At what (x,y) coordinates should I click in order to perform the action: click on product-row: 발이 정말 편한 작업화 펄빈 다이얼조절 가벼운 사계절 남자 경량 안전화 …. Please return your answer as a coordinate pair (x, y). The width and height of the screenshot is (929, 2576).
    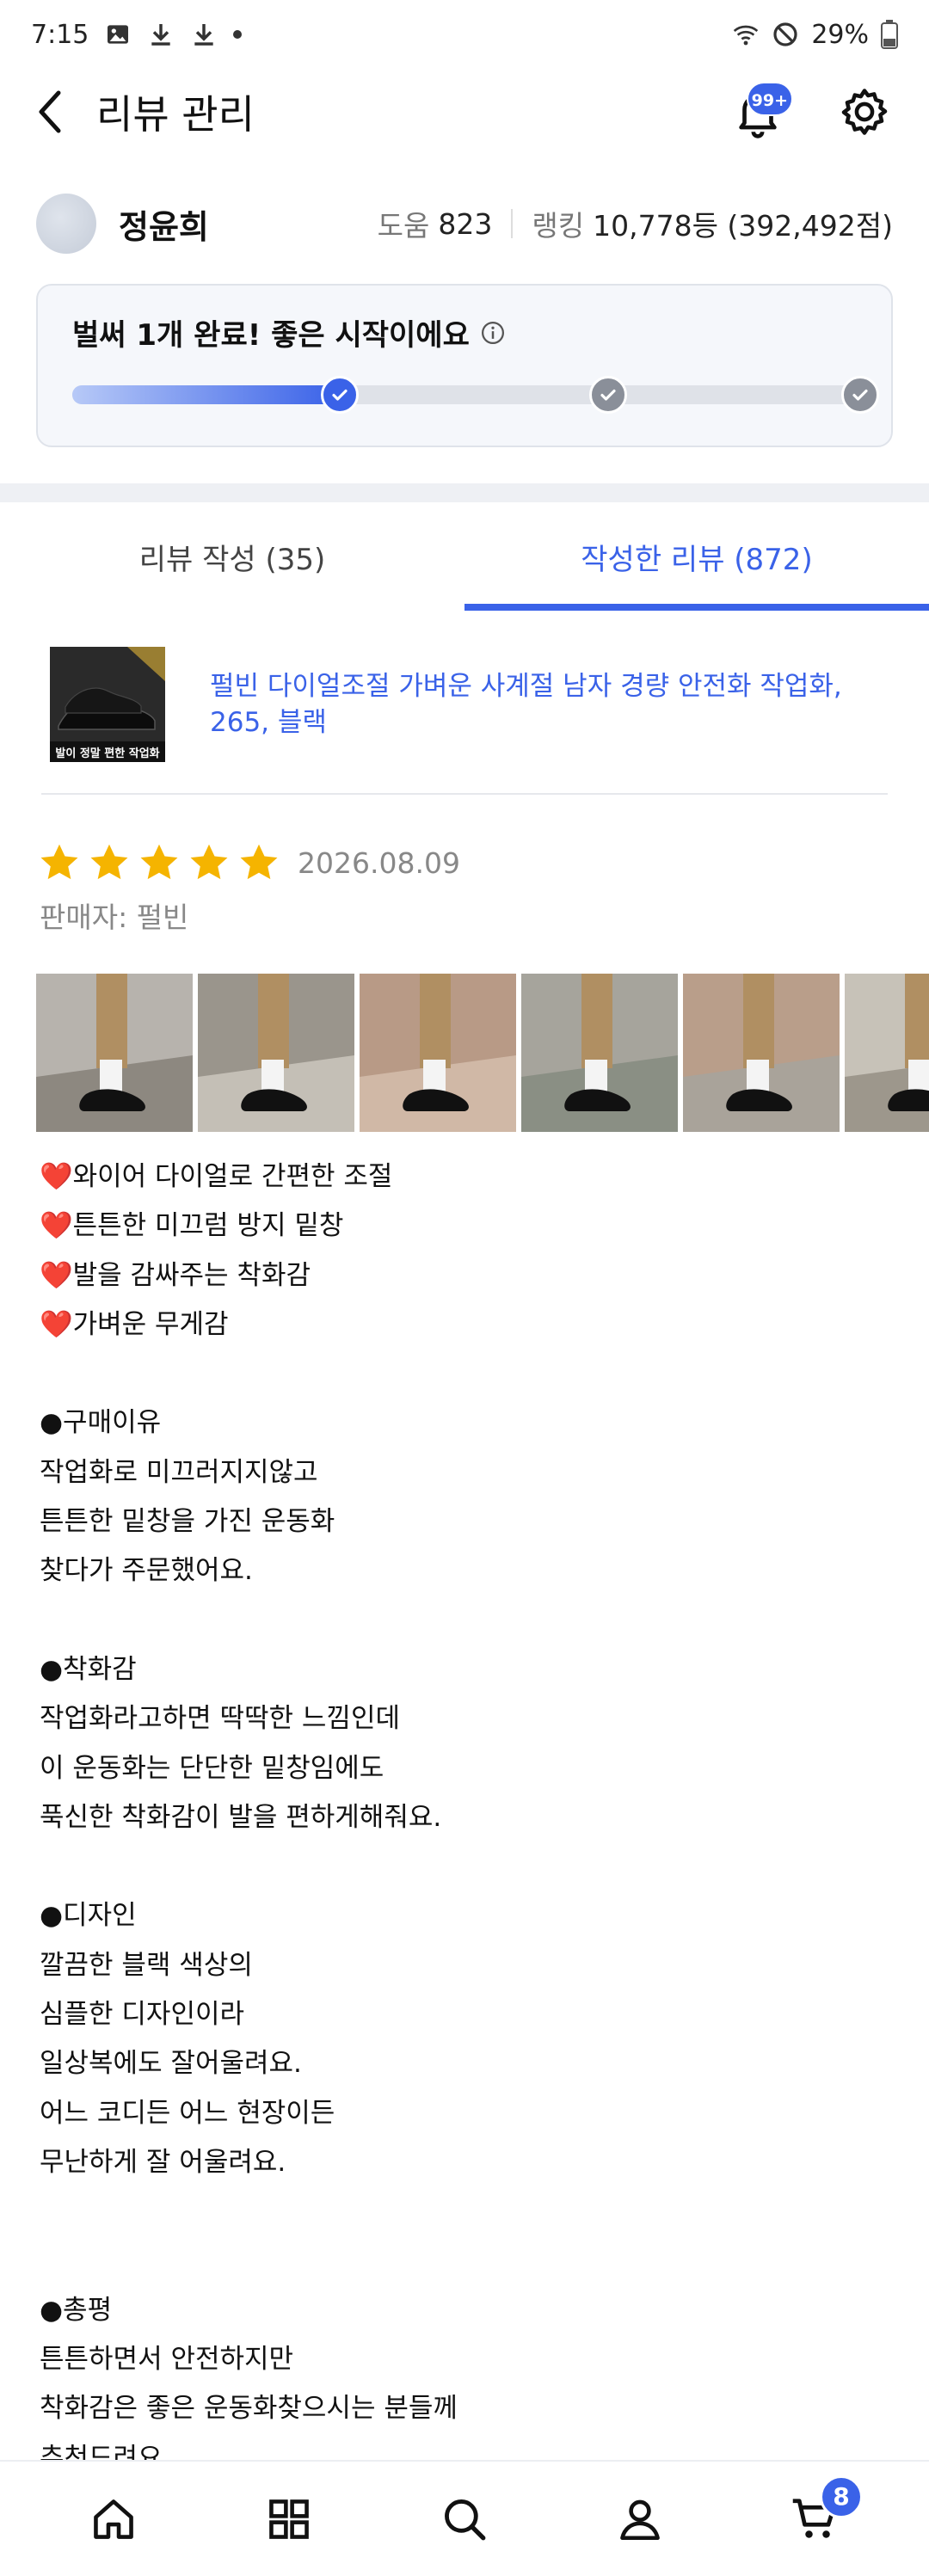
    Looking at the image, I should click on (469, 704).